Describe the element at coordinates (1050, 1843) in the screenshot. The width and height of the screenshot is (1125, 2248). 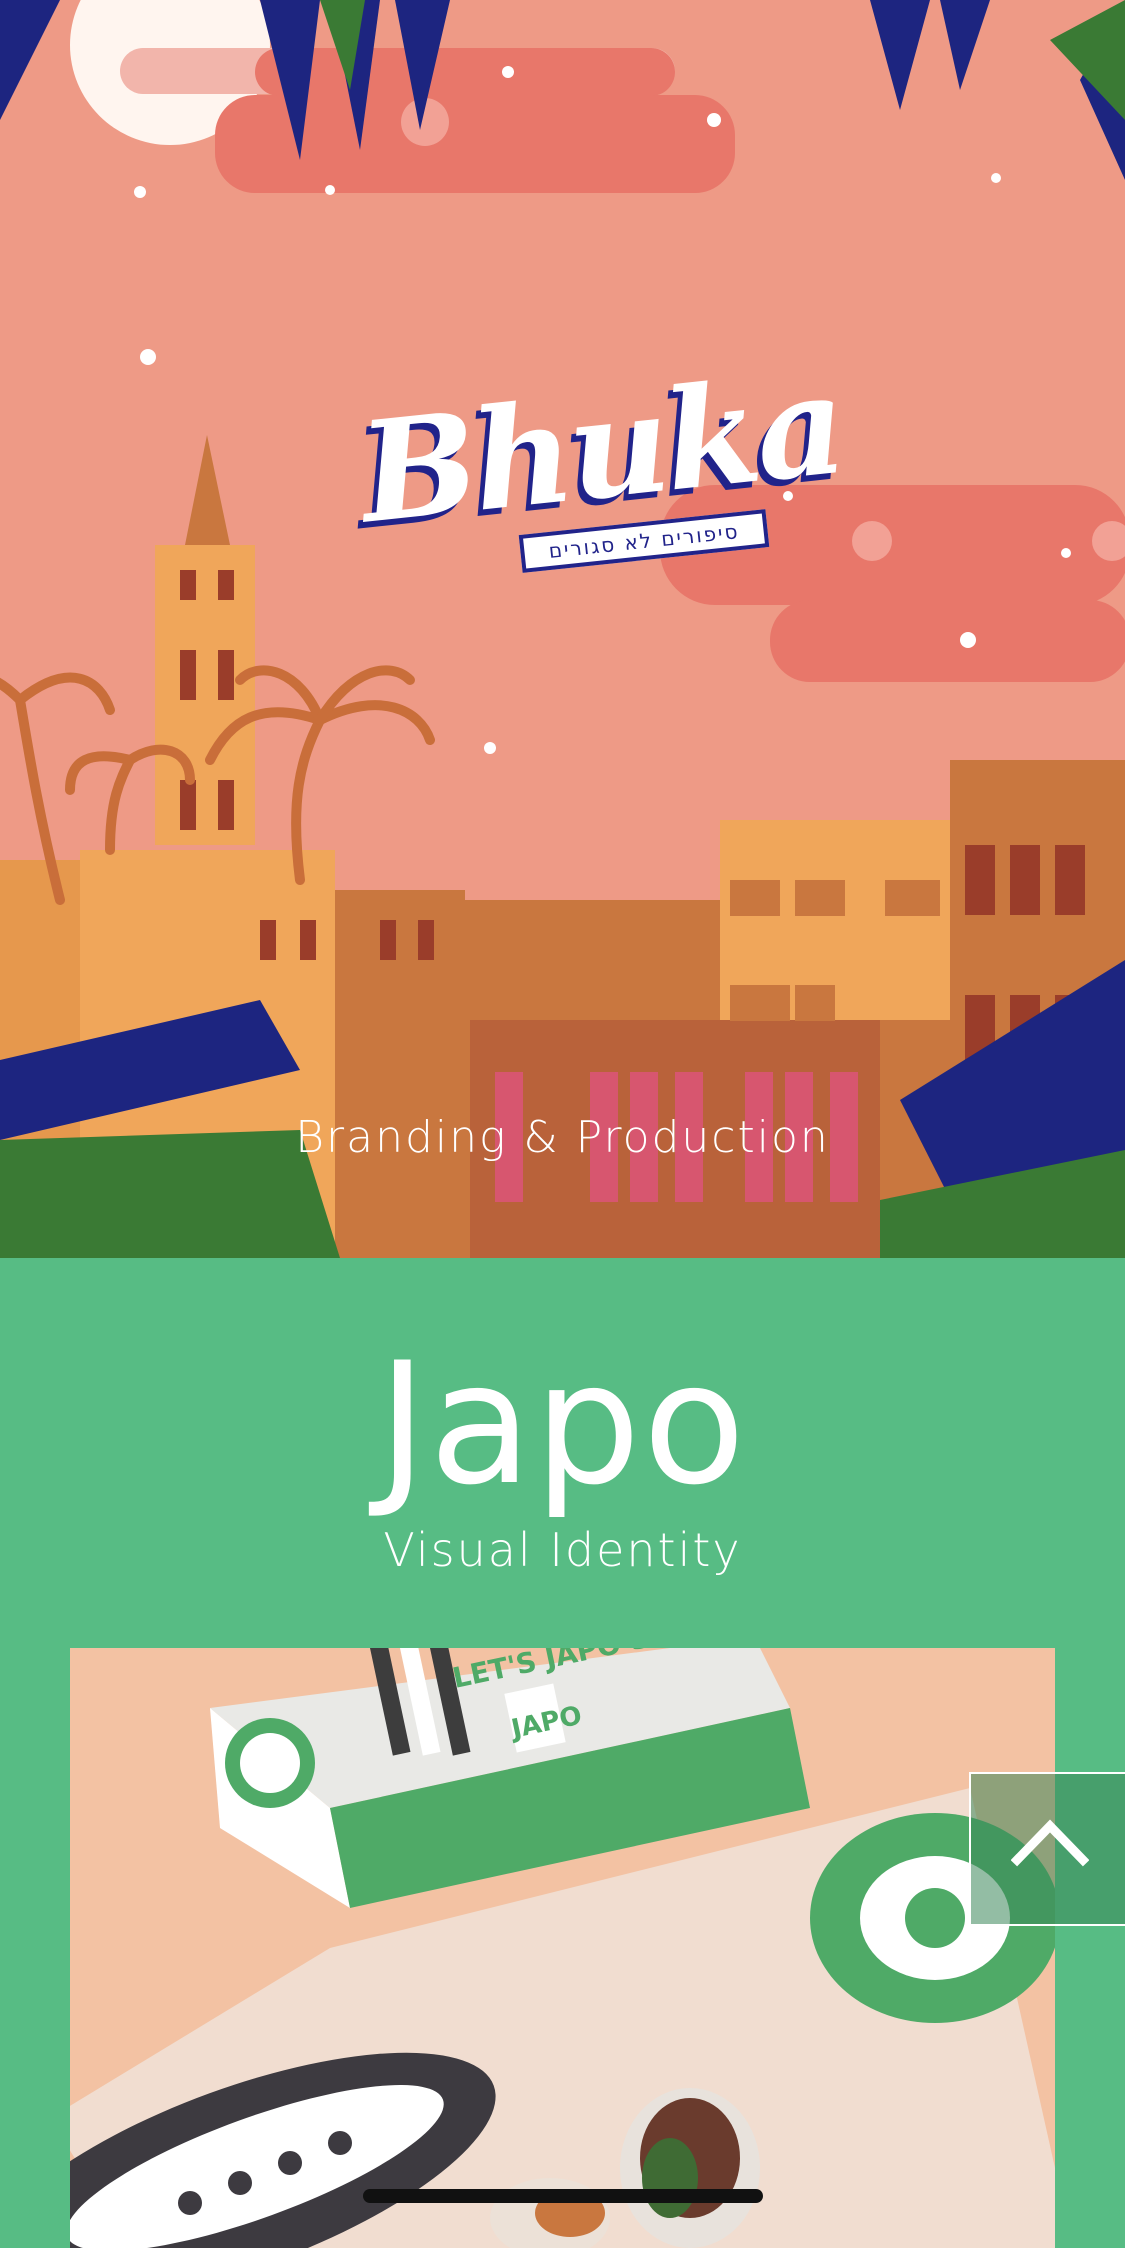
I see `chevron-up-icon` at that location.